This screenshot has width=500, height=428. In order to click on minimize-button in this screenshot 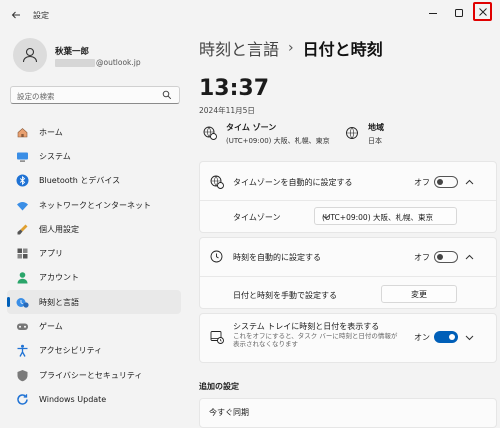, I will do `click(433, 13)`.